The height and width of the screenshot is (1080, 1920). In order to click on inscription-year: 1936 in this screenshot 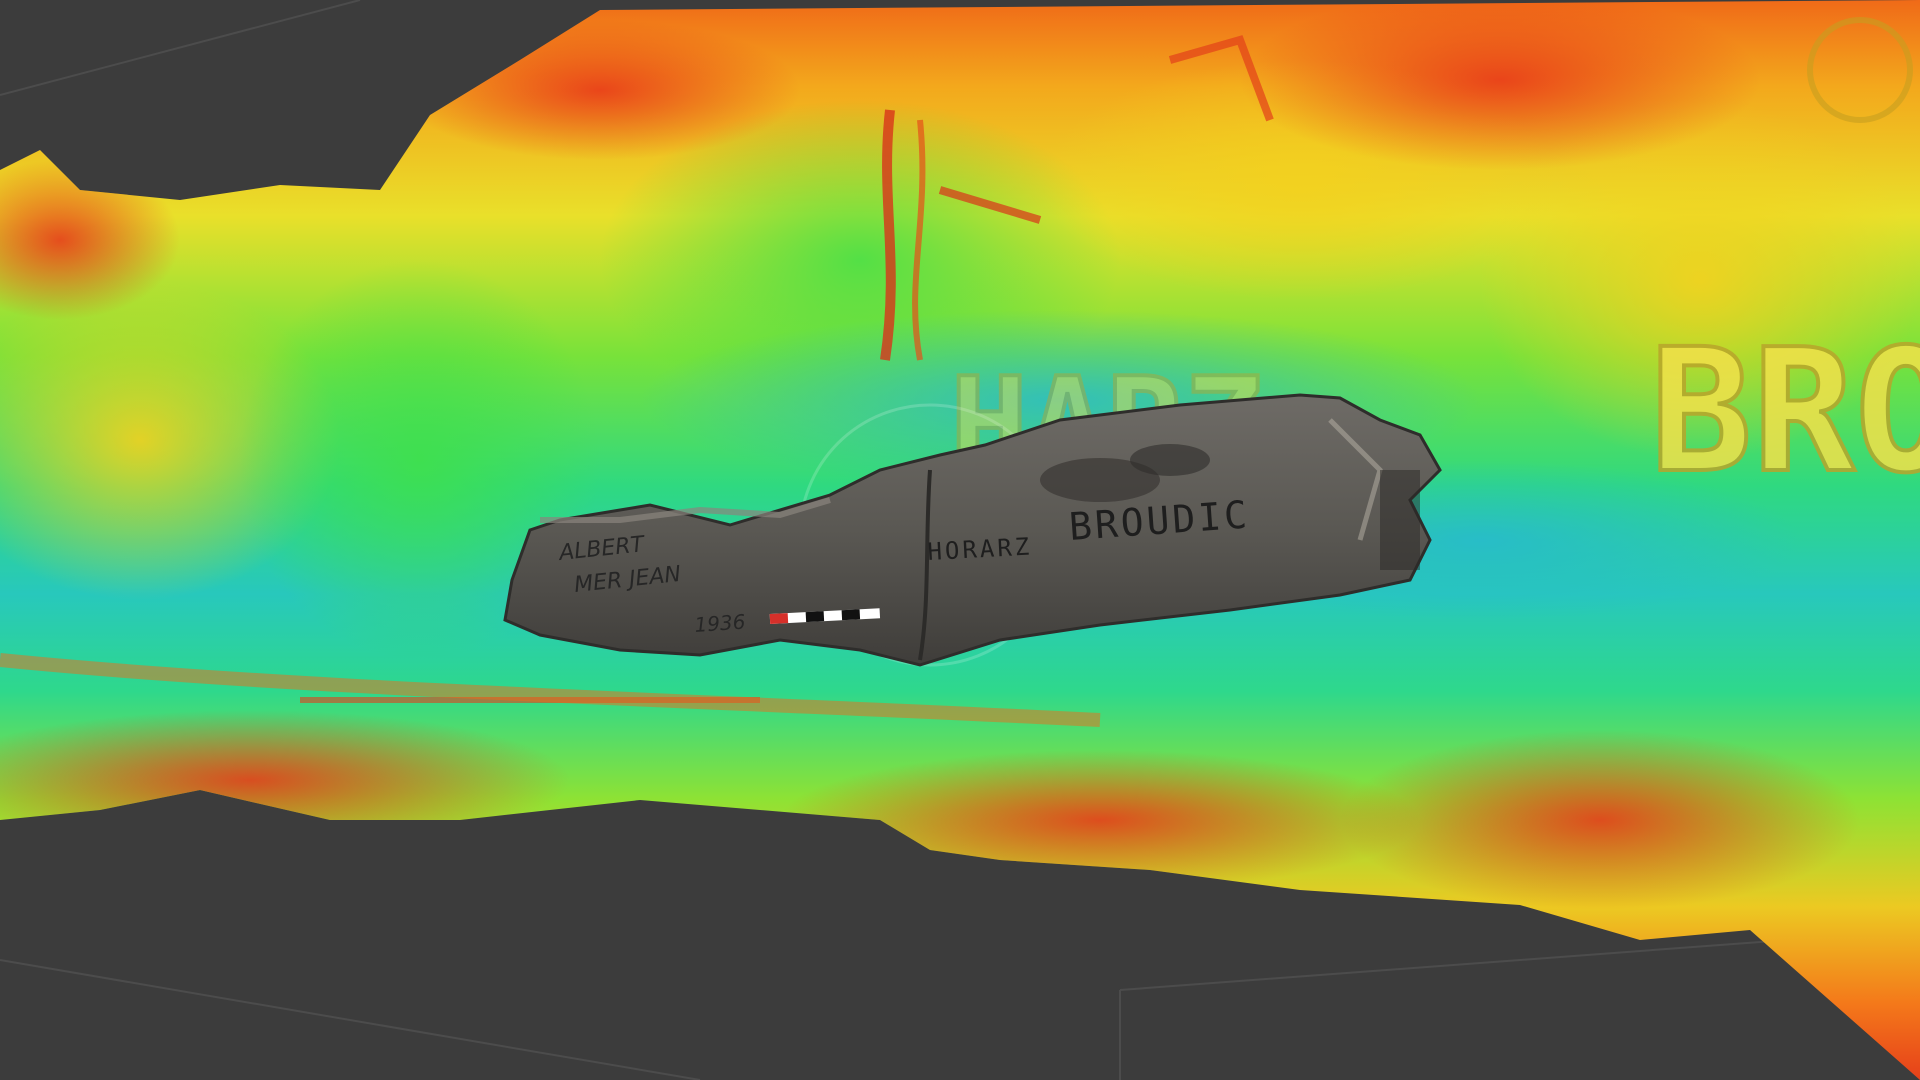, I will do `click(720, 622)`.